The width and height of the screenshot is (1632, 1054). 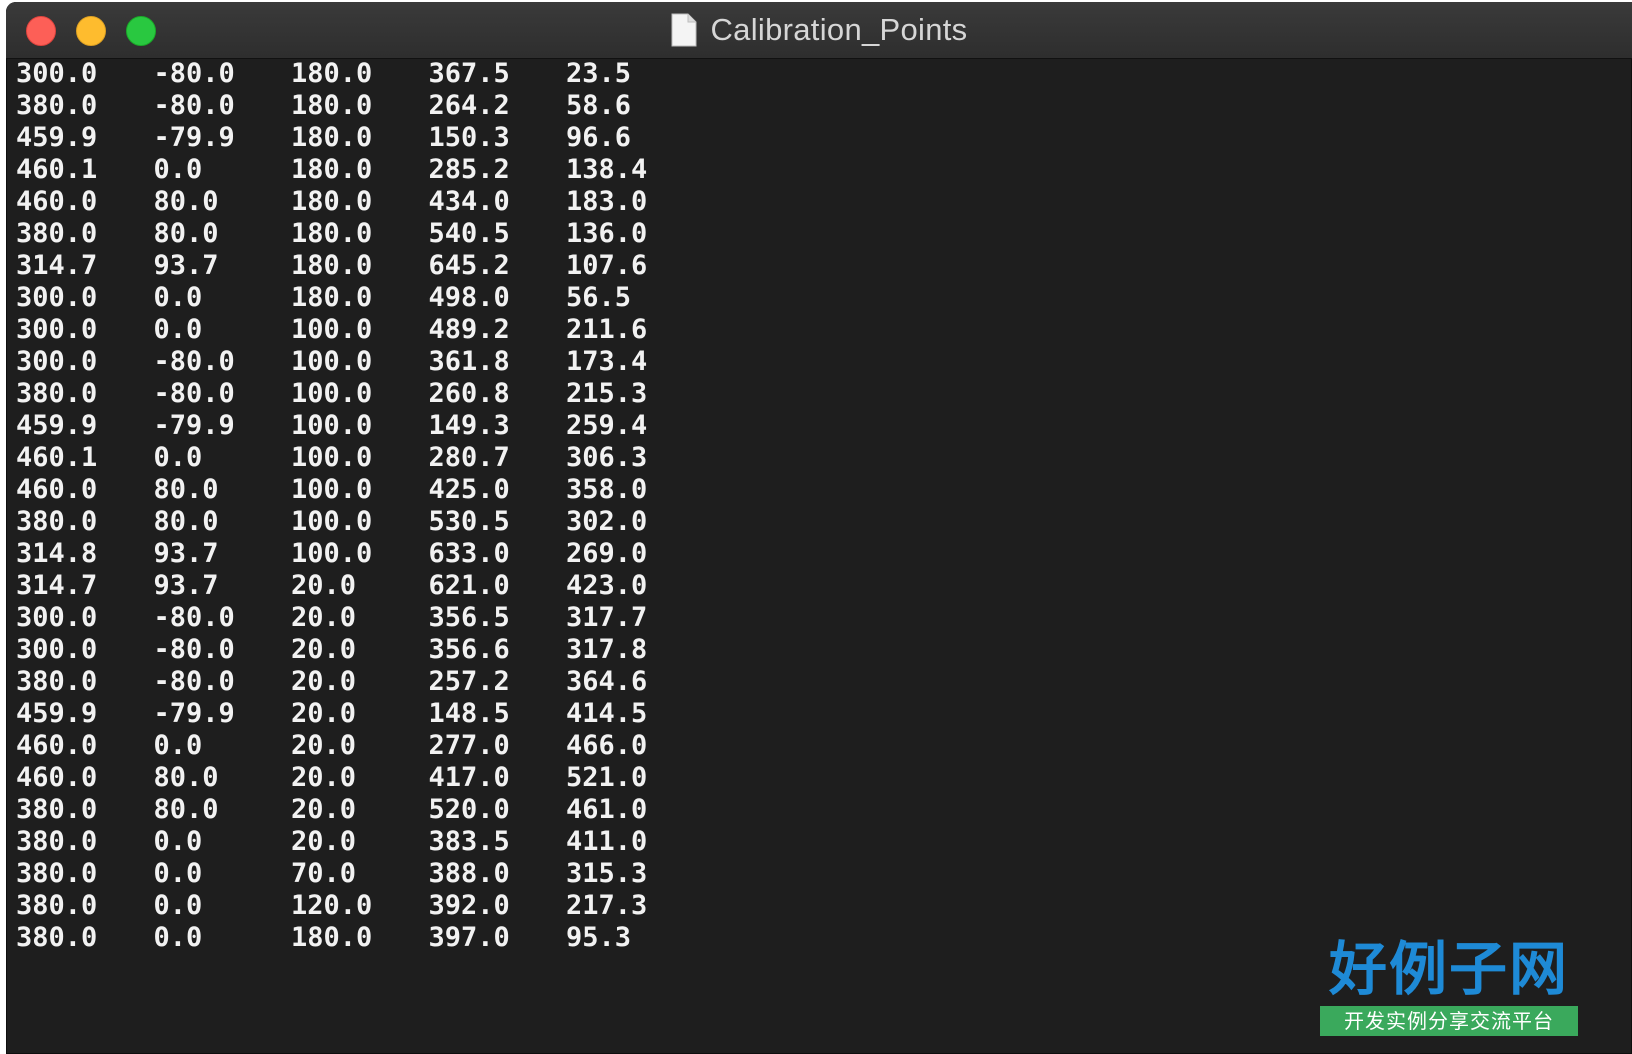 I want to click on data-cell: 361.8, so click(x=469, y=361).